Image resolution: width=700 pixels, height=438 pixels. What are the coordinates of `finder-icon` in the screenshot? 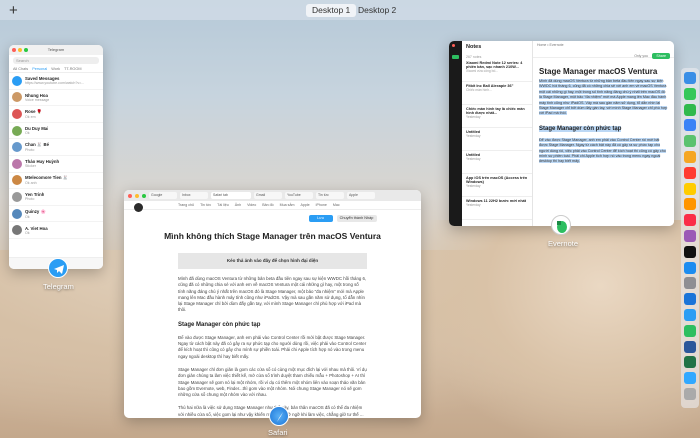 It's located at (690, 78).